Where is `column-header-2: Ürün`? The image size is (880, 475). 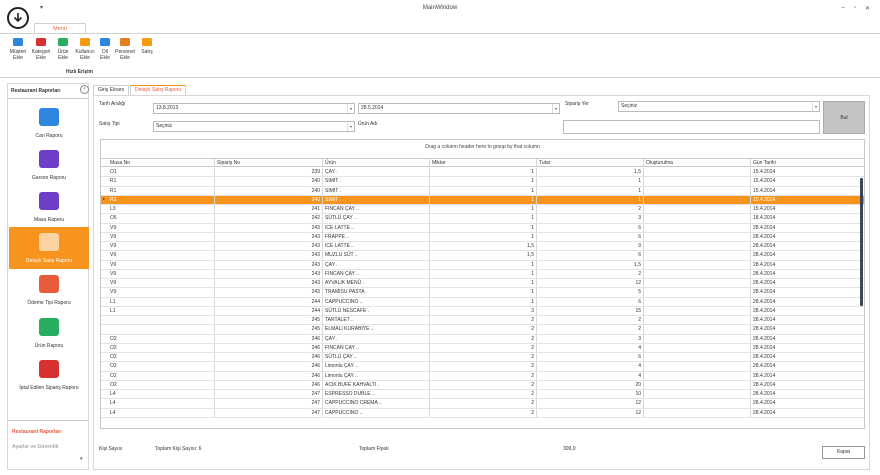 column-header-2: Ürün is located at coordinates (376, 162).